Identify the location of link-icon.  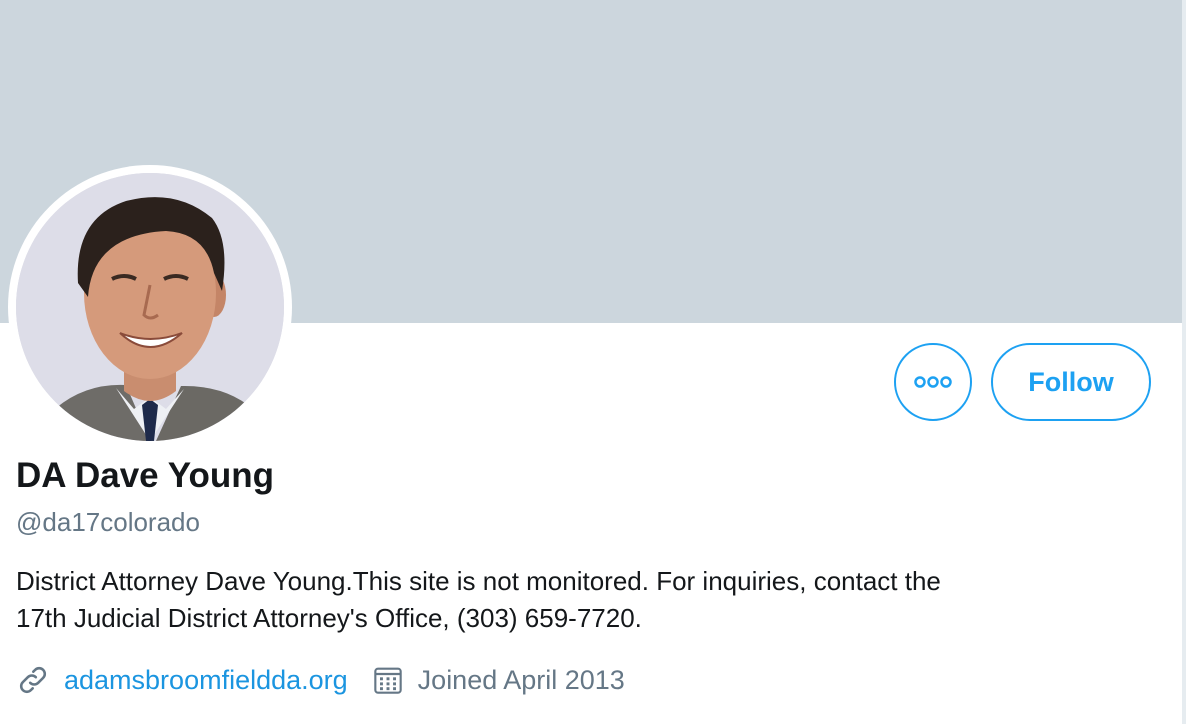
(33, 680).